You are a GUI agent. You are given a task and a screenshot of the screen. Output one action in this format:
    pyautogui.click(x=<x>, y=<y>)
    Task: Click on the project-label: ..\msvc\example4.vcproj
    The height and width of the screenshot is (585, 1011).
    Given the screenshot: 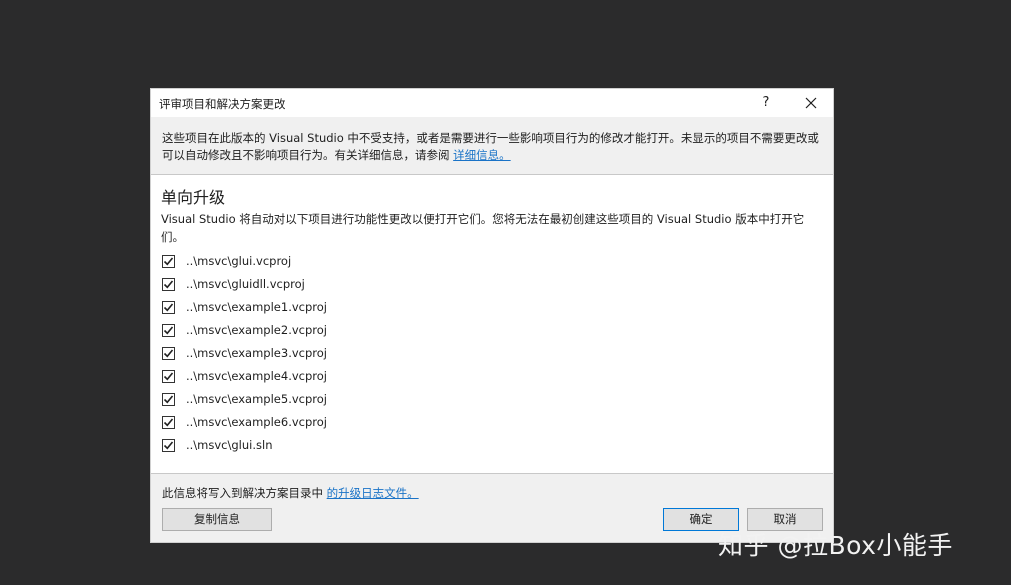 What is the action you would take?
    pyautogui.click(x=256, y=376)
    